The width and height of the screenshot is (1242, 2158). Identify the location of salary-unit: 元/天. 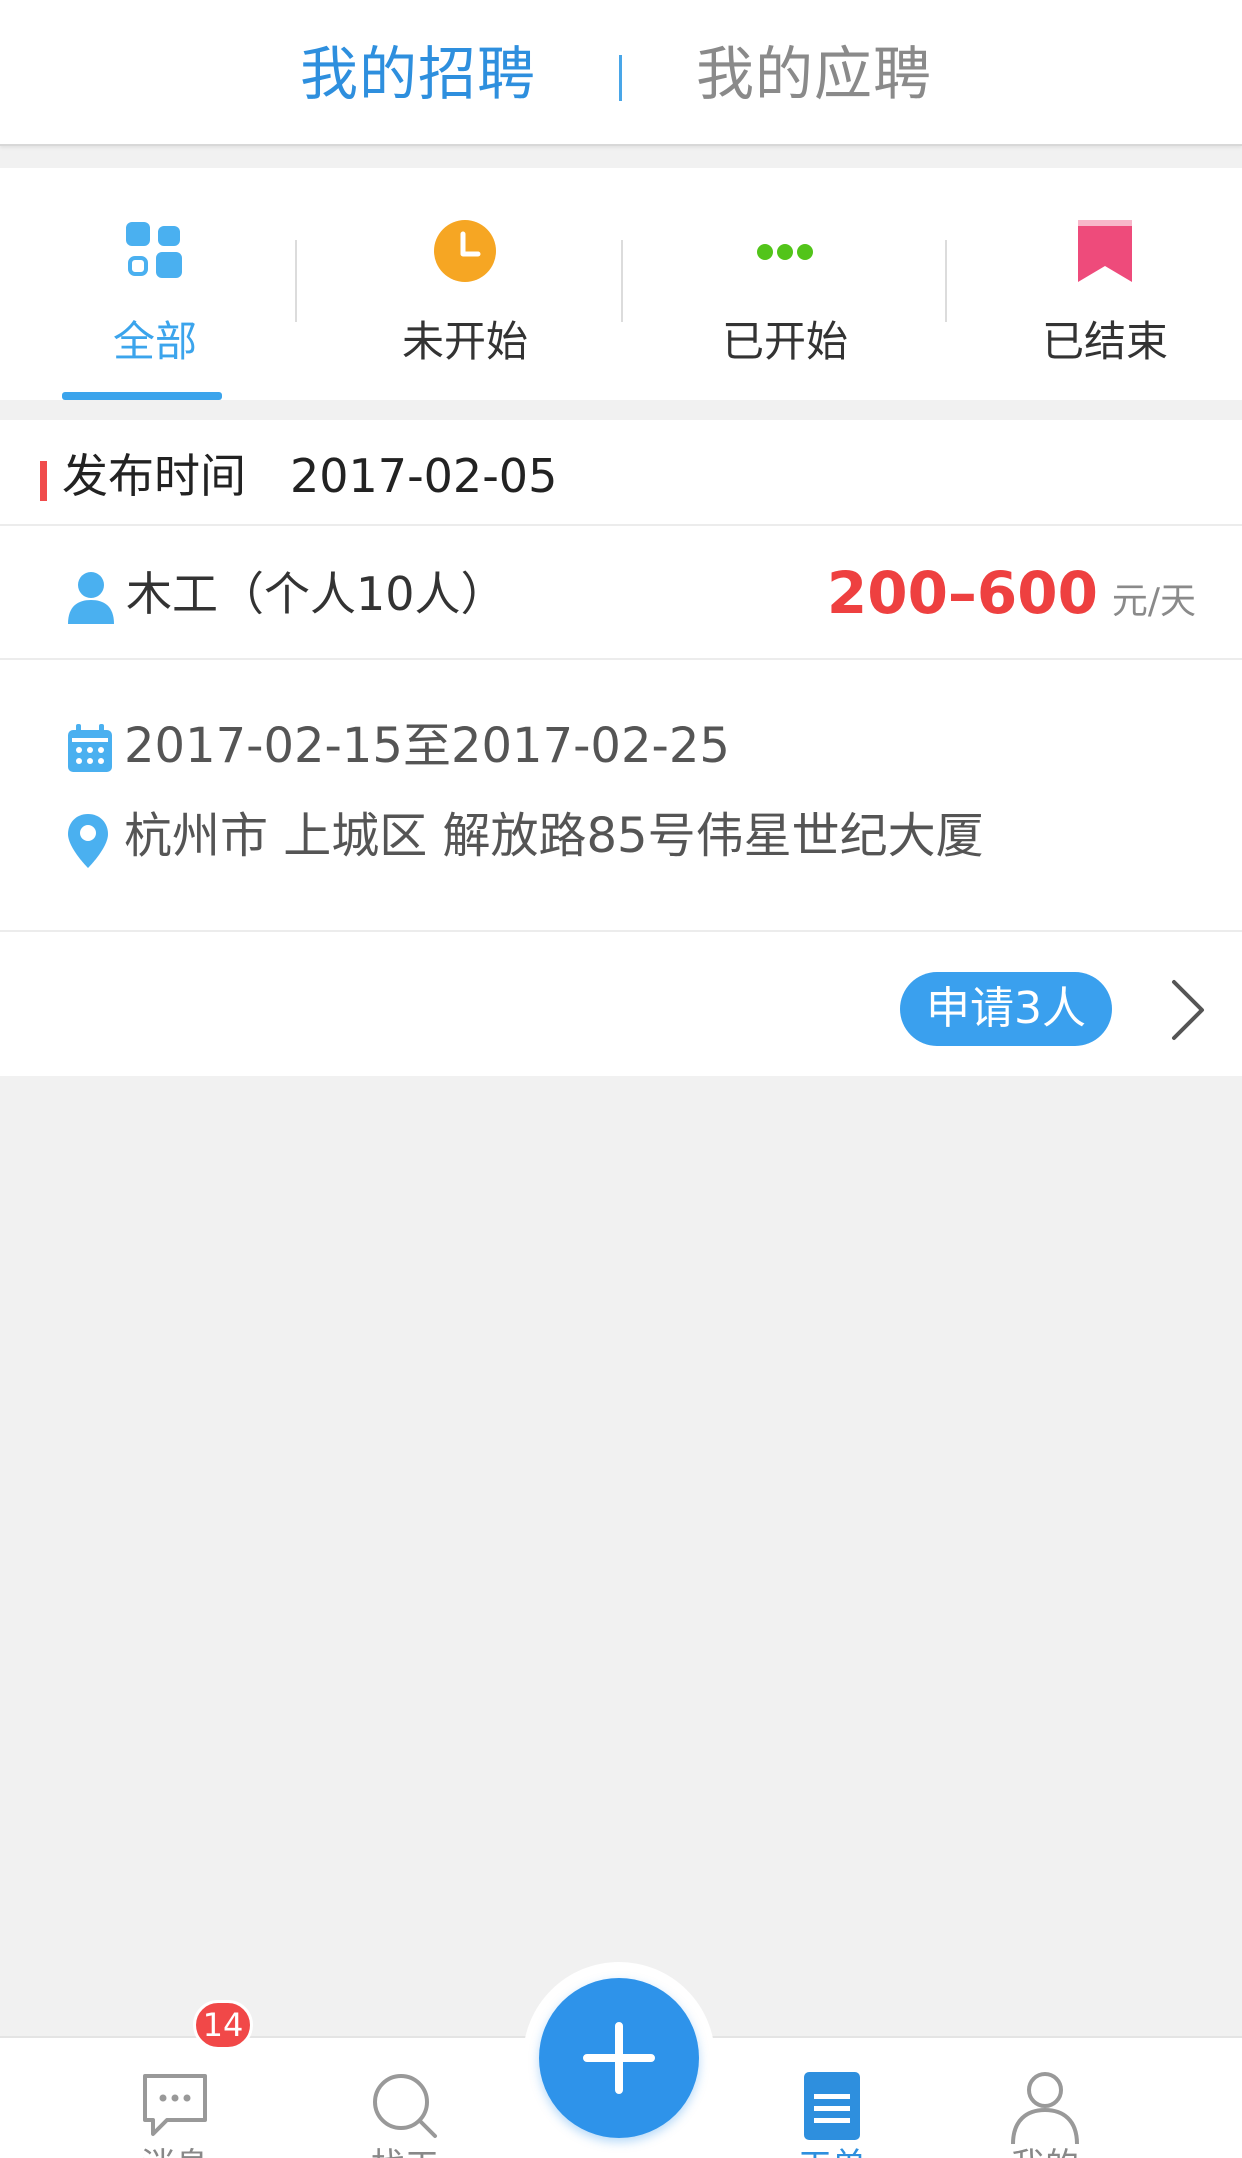
(1153, 601).